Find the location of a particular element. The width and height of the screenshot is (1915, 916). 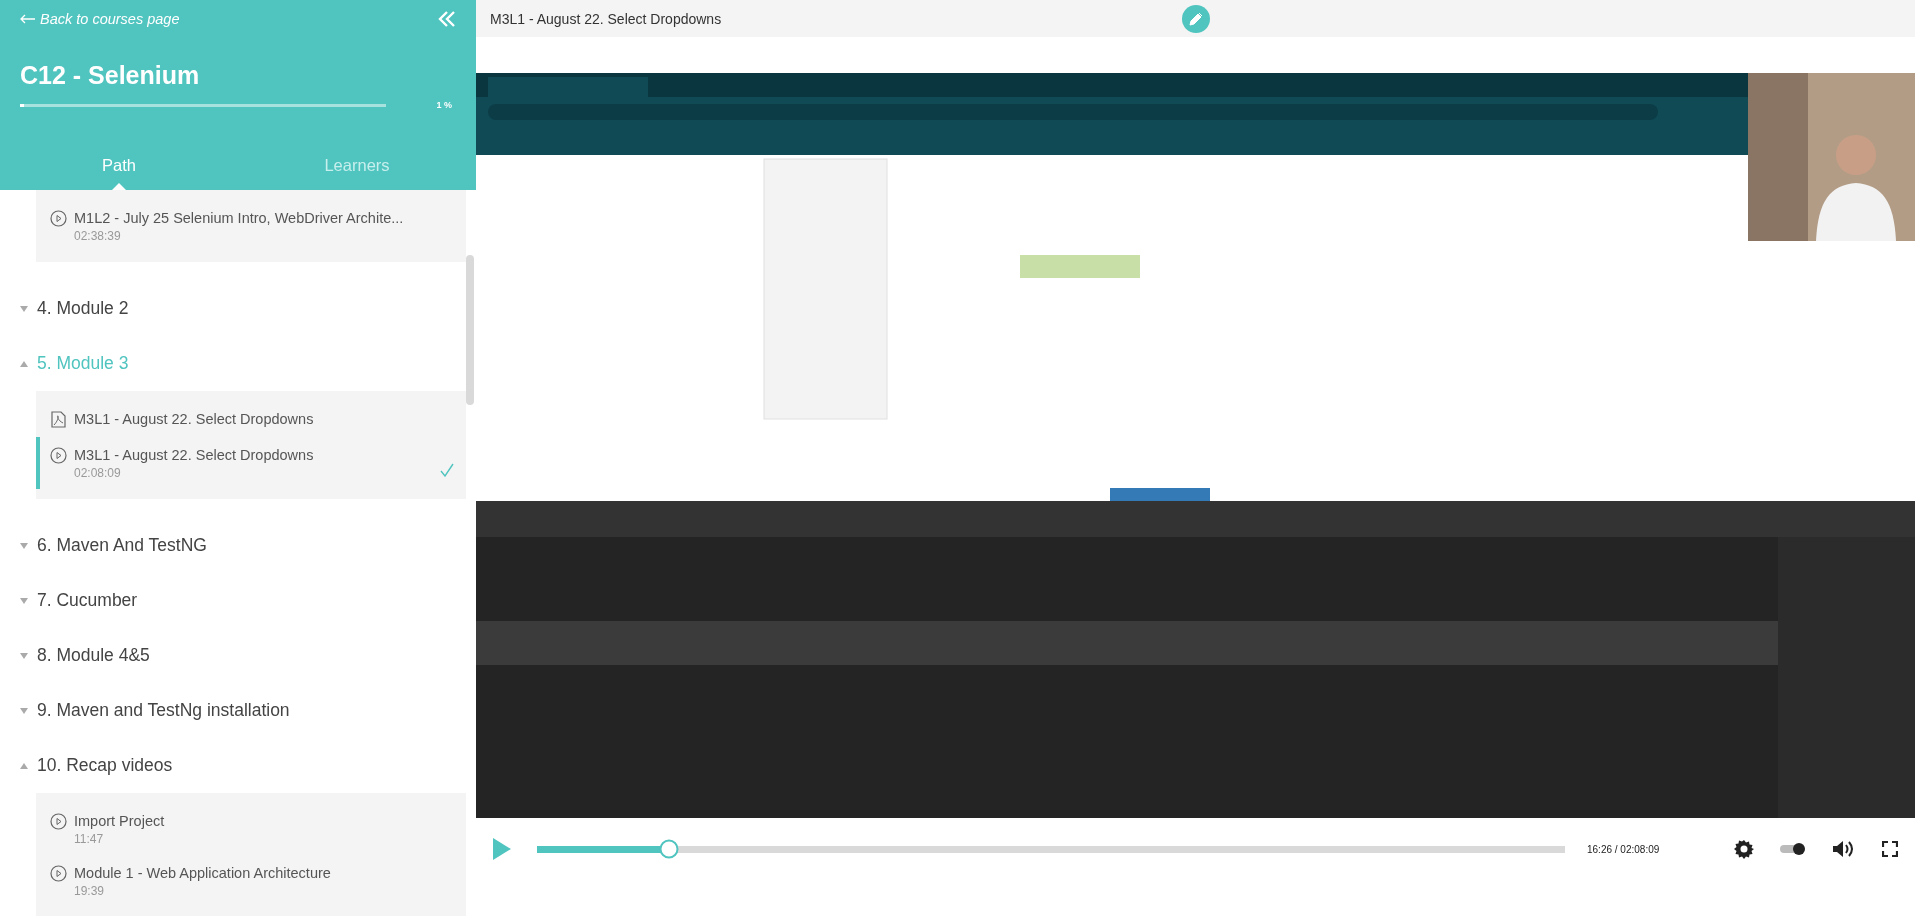

video-time: 16:26 / 02:08:09 is located at coordinates (1623, 849).